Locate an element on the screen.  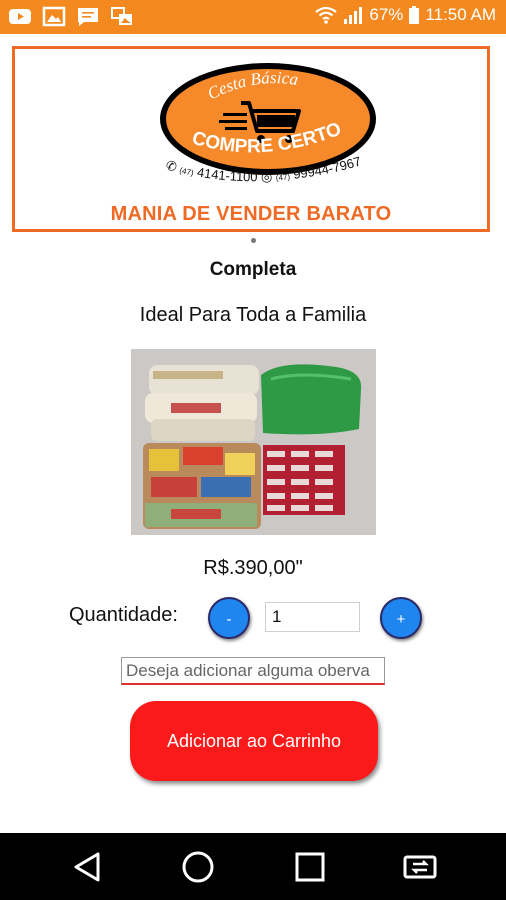
product-price: R$.390,00" is located at coordinates (253, 568).